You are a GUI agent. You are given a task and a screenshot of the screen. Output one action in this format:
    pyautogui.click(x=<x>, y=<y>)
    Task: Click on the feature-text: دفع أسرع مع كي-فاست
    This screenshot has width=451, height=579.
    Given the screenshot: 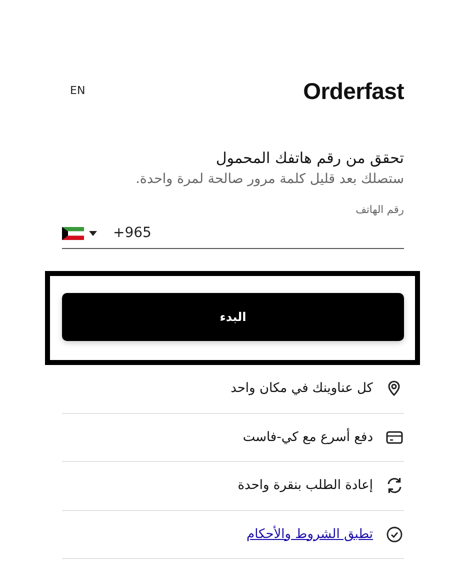 What is the action you would take?
    pyautogui.click(x=307, y=437)
    